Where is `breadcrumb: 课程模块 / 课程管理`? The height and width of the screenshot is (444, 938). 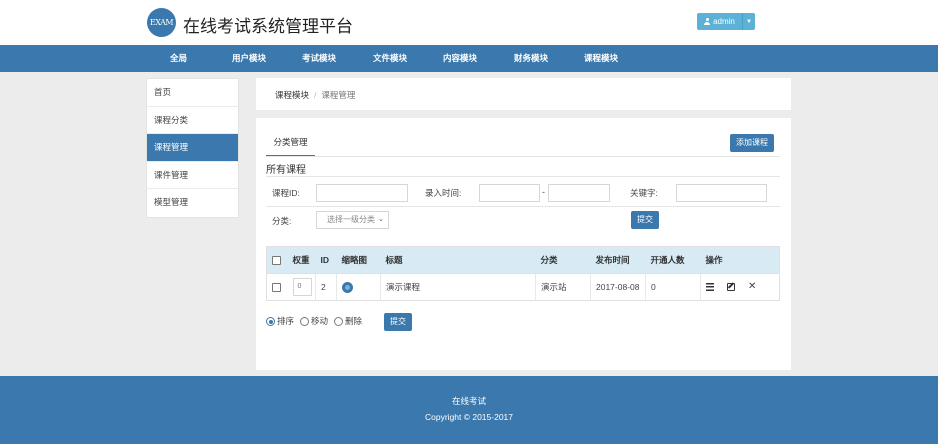 breadcrumb: 课程模块 / 课程管理 is located at coordinates (315, 95).